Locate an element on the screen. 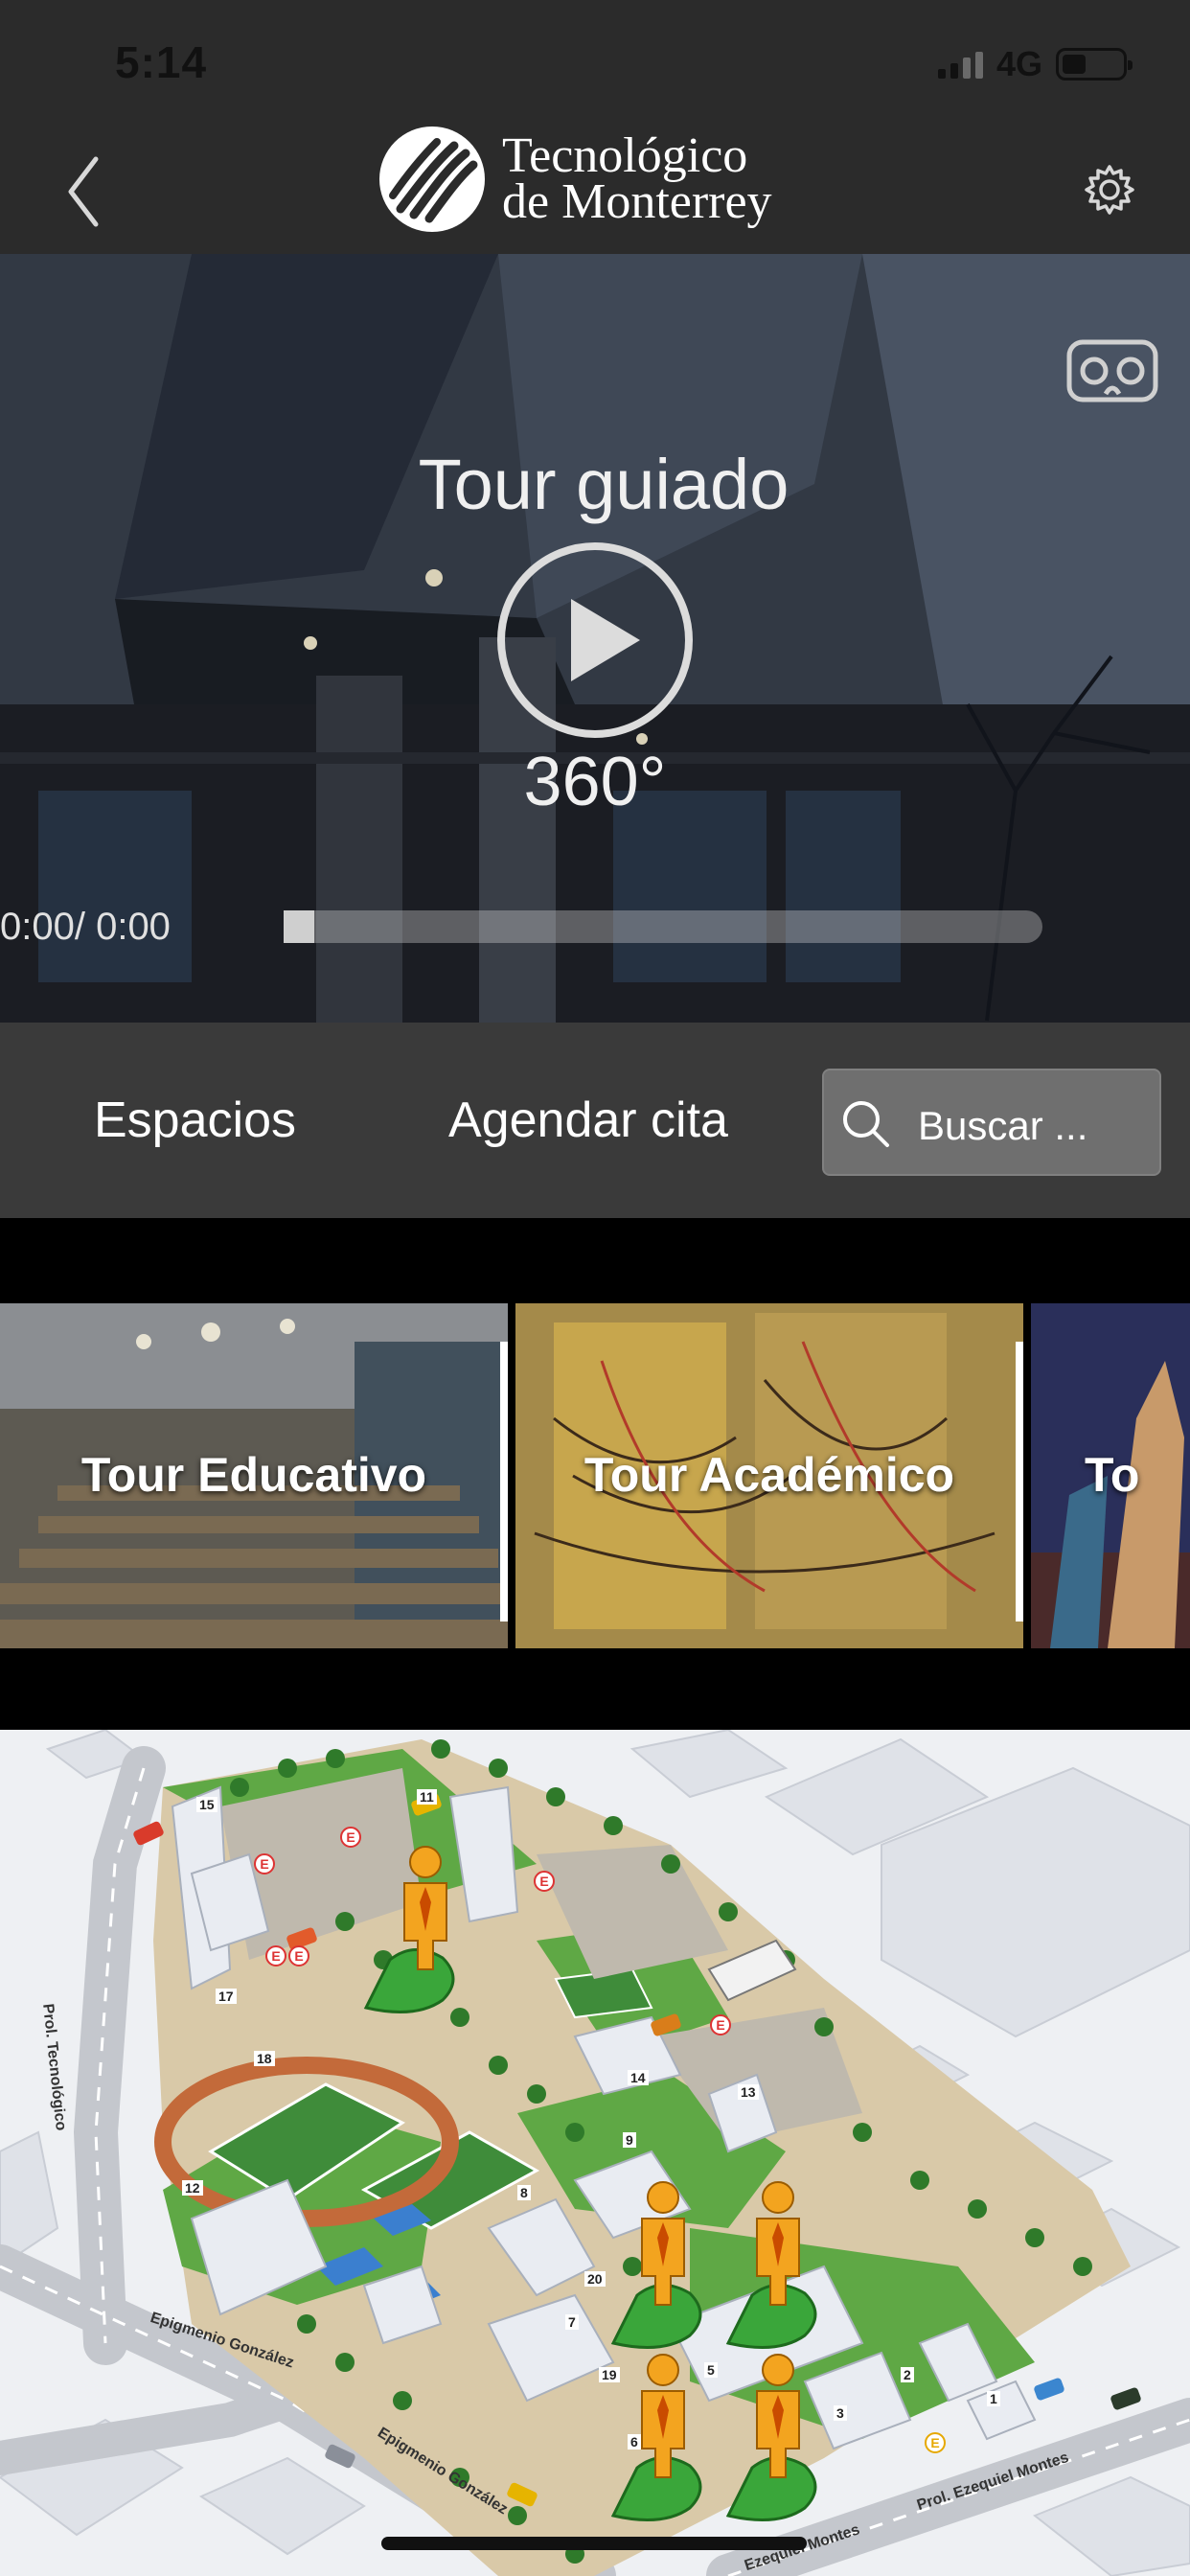 Image resolution: width=1190 pixels, height=2576 pixels. building-number: 9 is located at coordinates (630, 2140).